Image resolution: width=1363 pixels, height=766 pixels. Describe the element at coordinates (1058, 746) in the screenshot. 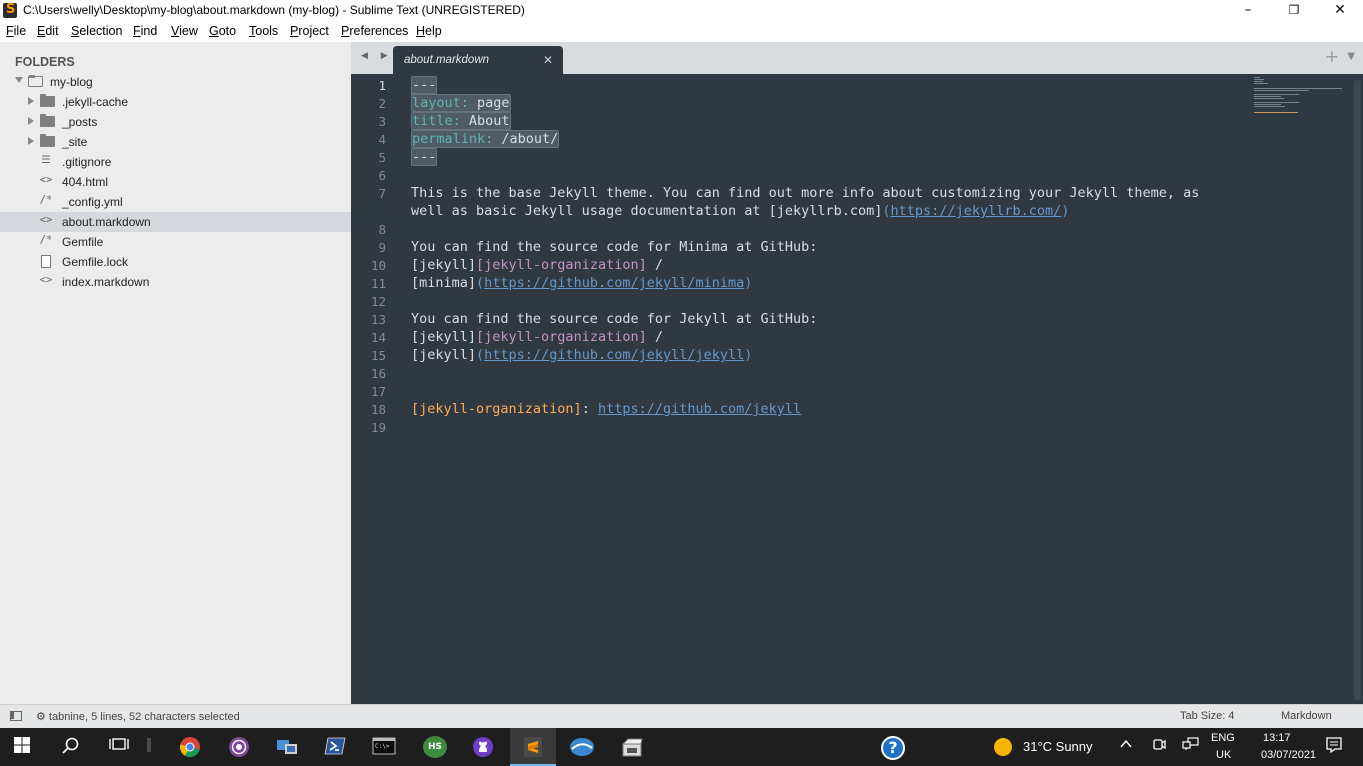

I see `weather-text: 31°C Sunny` at that location.